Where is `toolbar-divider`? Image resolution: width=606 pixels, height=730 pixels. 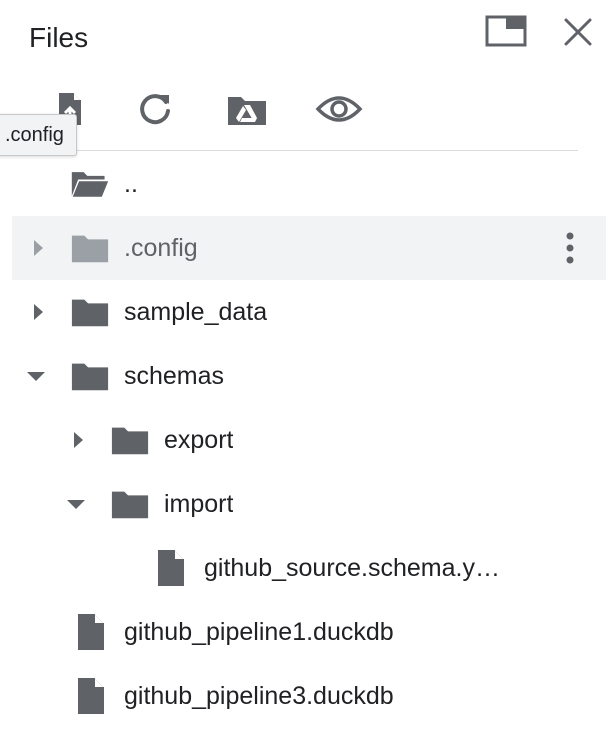 toolbar-divider is located at coordinates (295, 150).